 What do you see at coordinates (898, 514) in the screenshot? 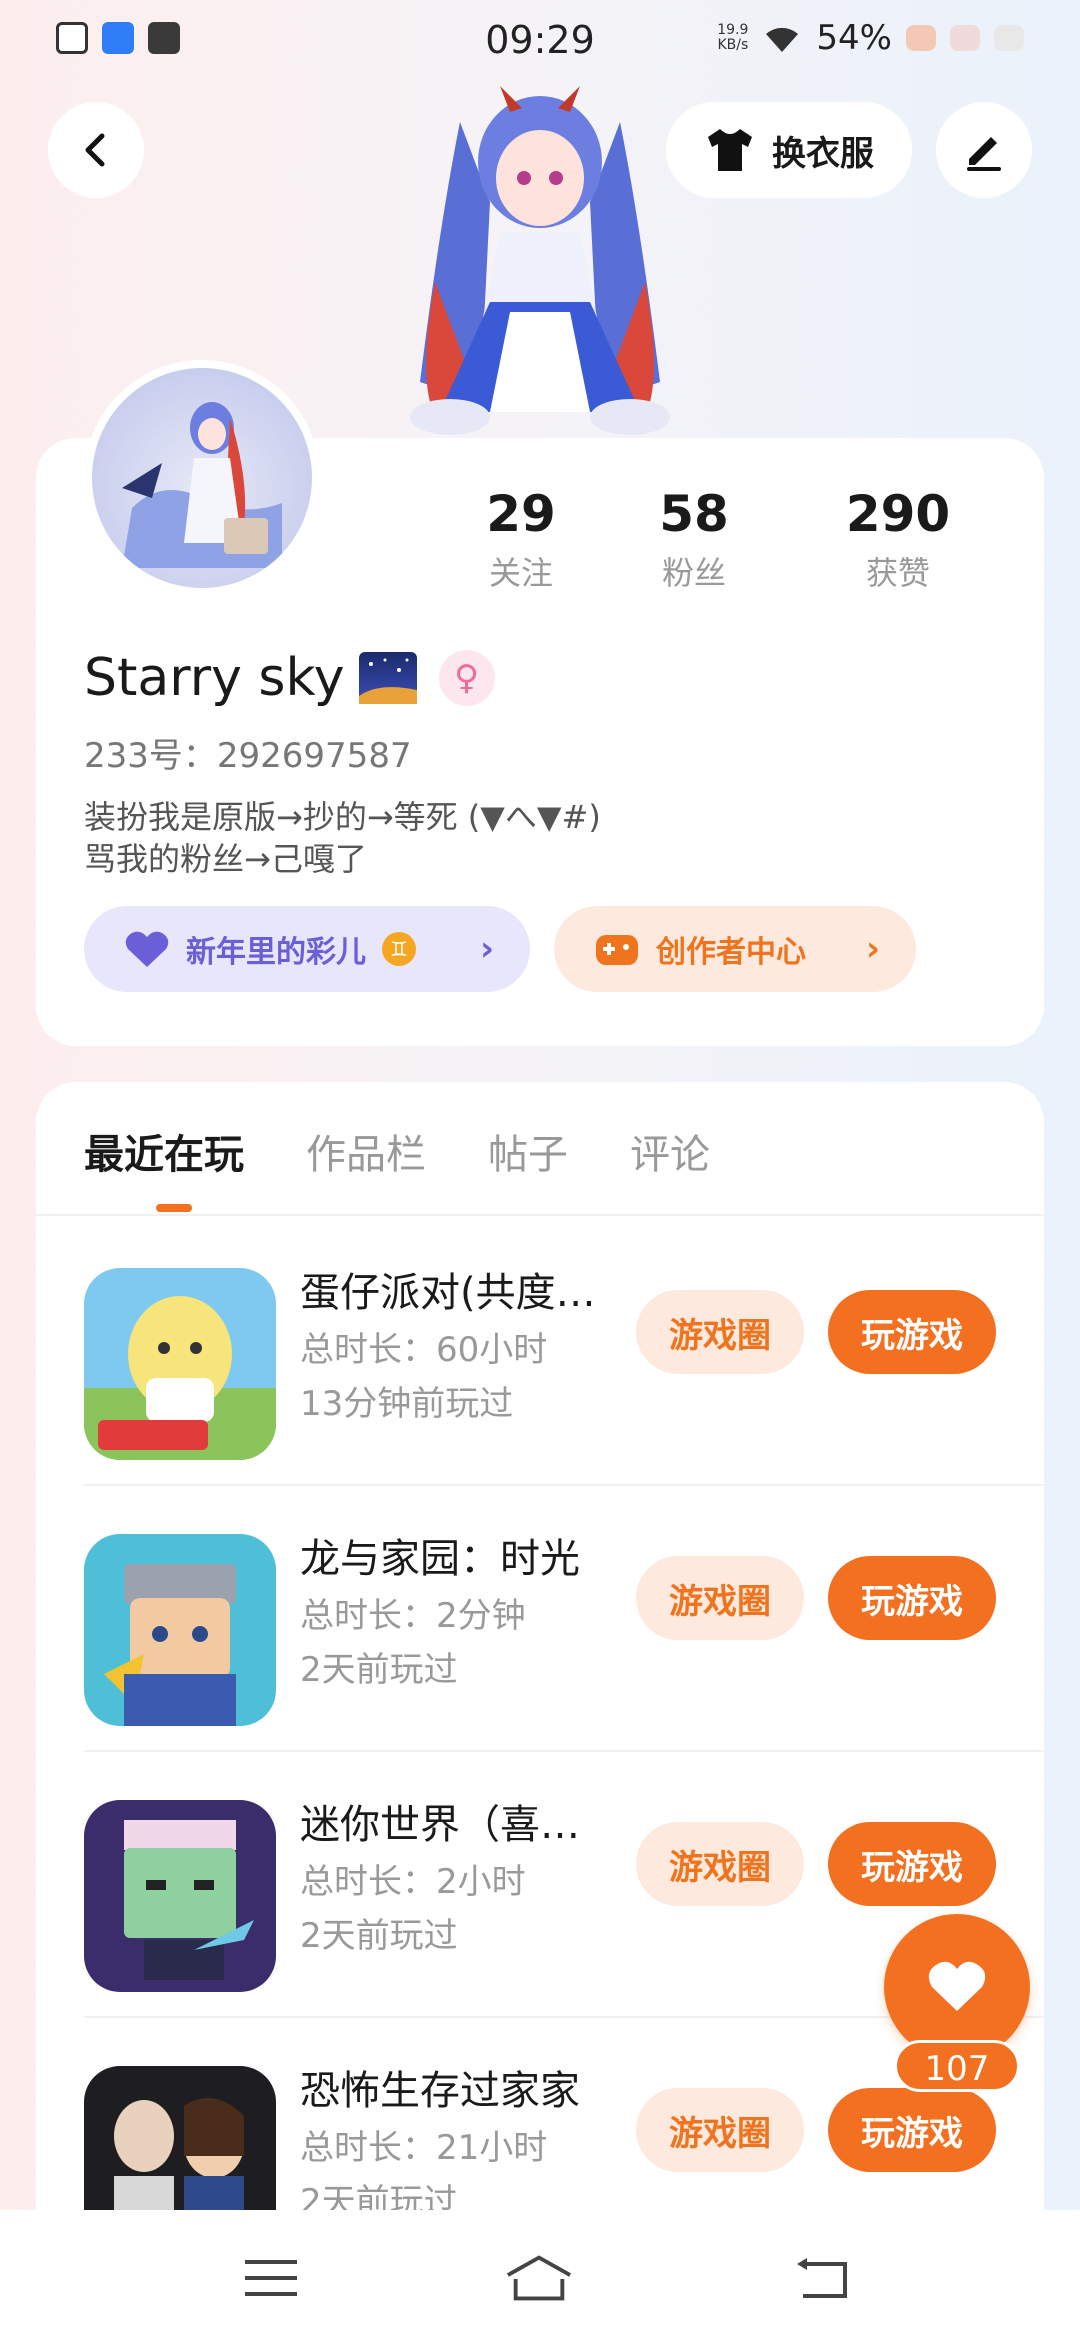
I see `likes-count: 290` at bounding box center [898, 514].